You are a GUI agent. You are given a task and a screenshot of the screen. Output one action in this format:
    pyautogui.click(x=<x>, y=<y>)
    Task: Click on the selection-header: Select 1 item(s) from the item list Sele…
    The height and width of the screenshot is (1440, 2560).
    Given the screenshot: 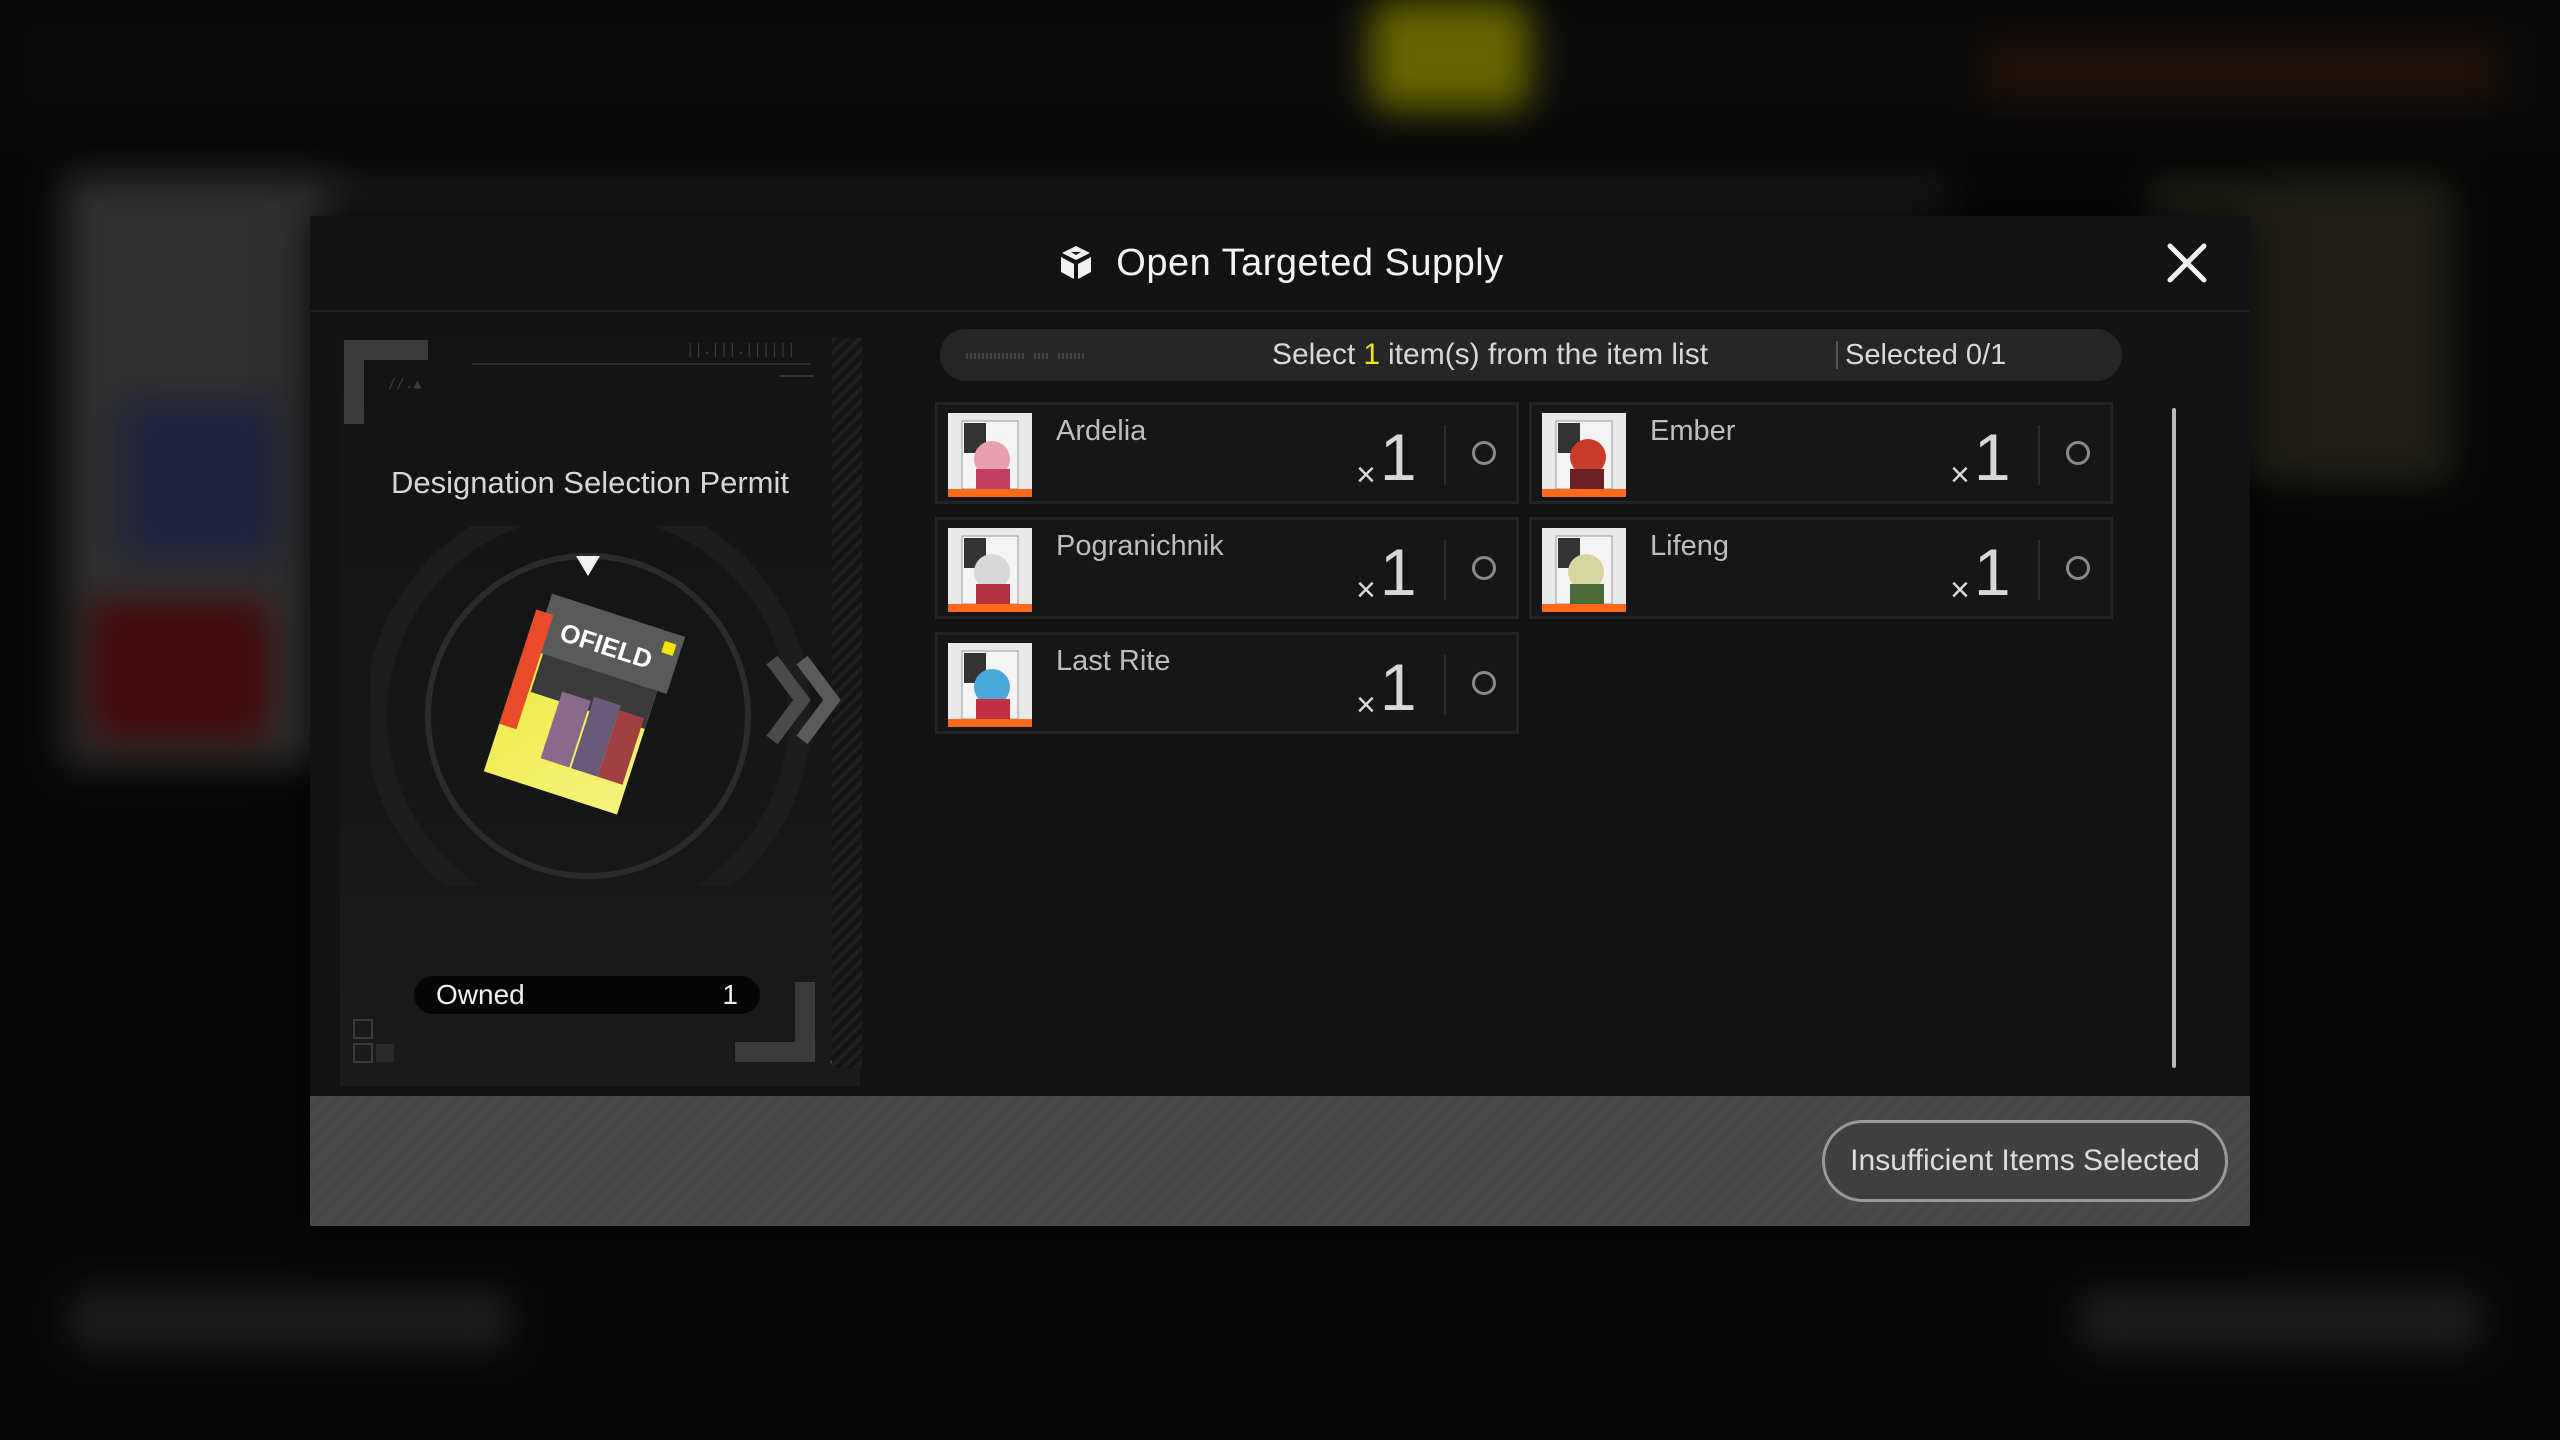 What is the action you would take?
    pyautogui.click(x=1531, y=355)
    